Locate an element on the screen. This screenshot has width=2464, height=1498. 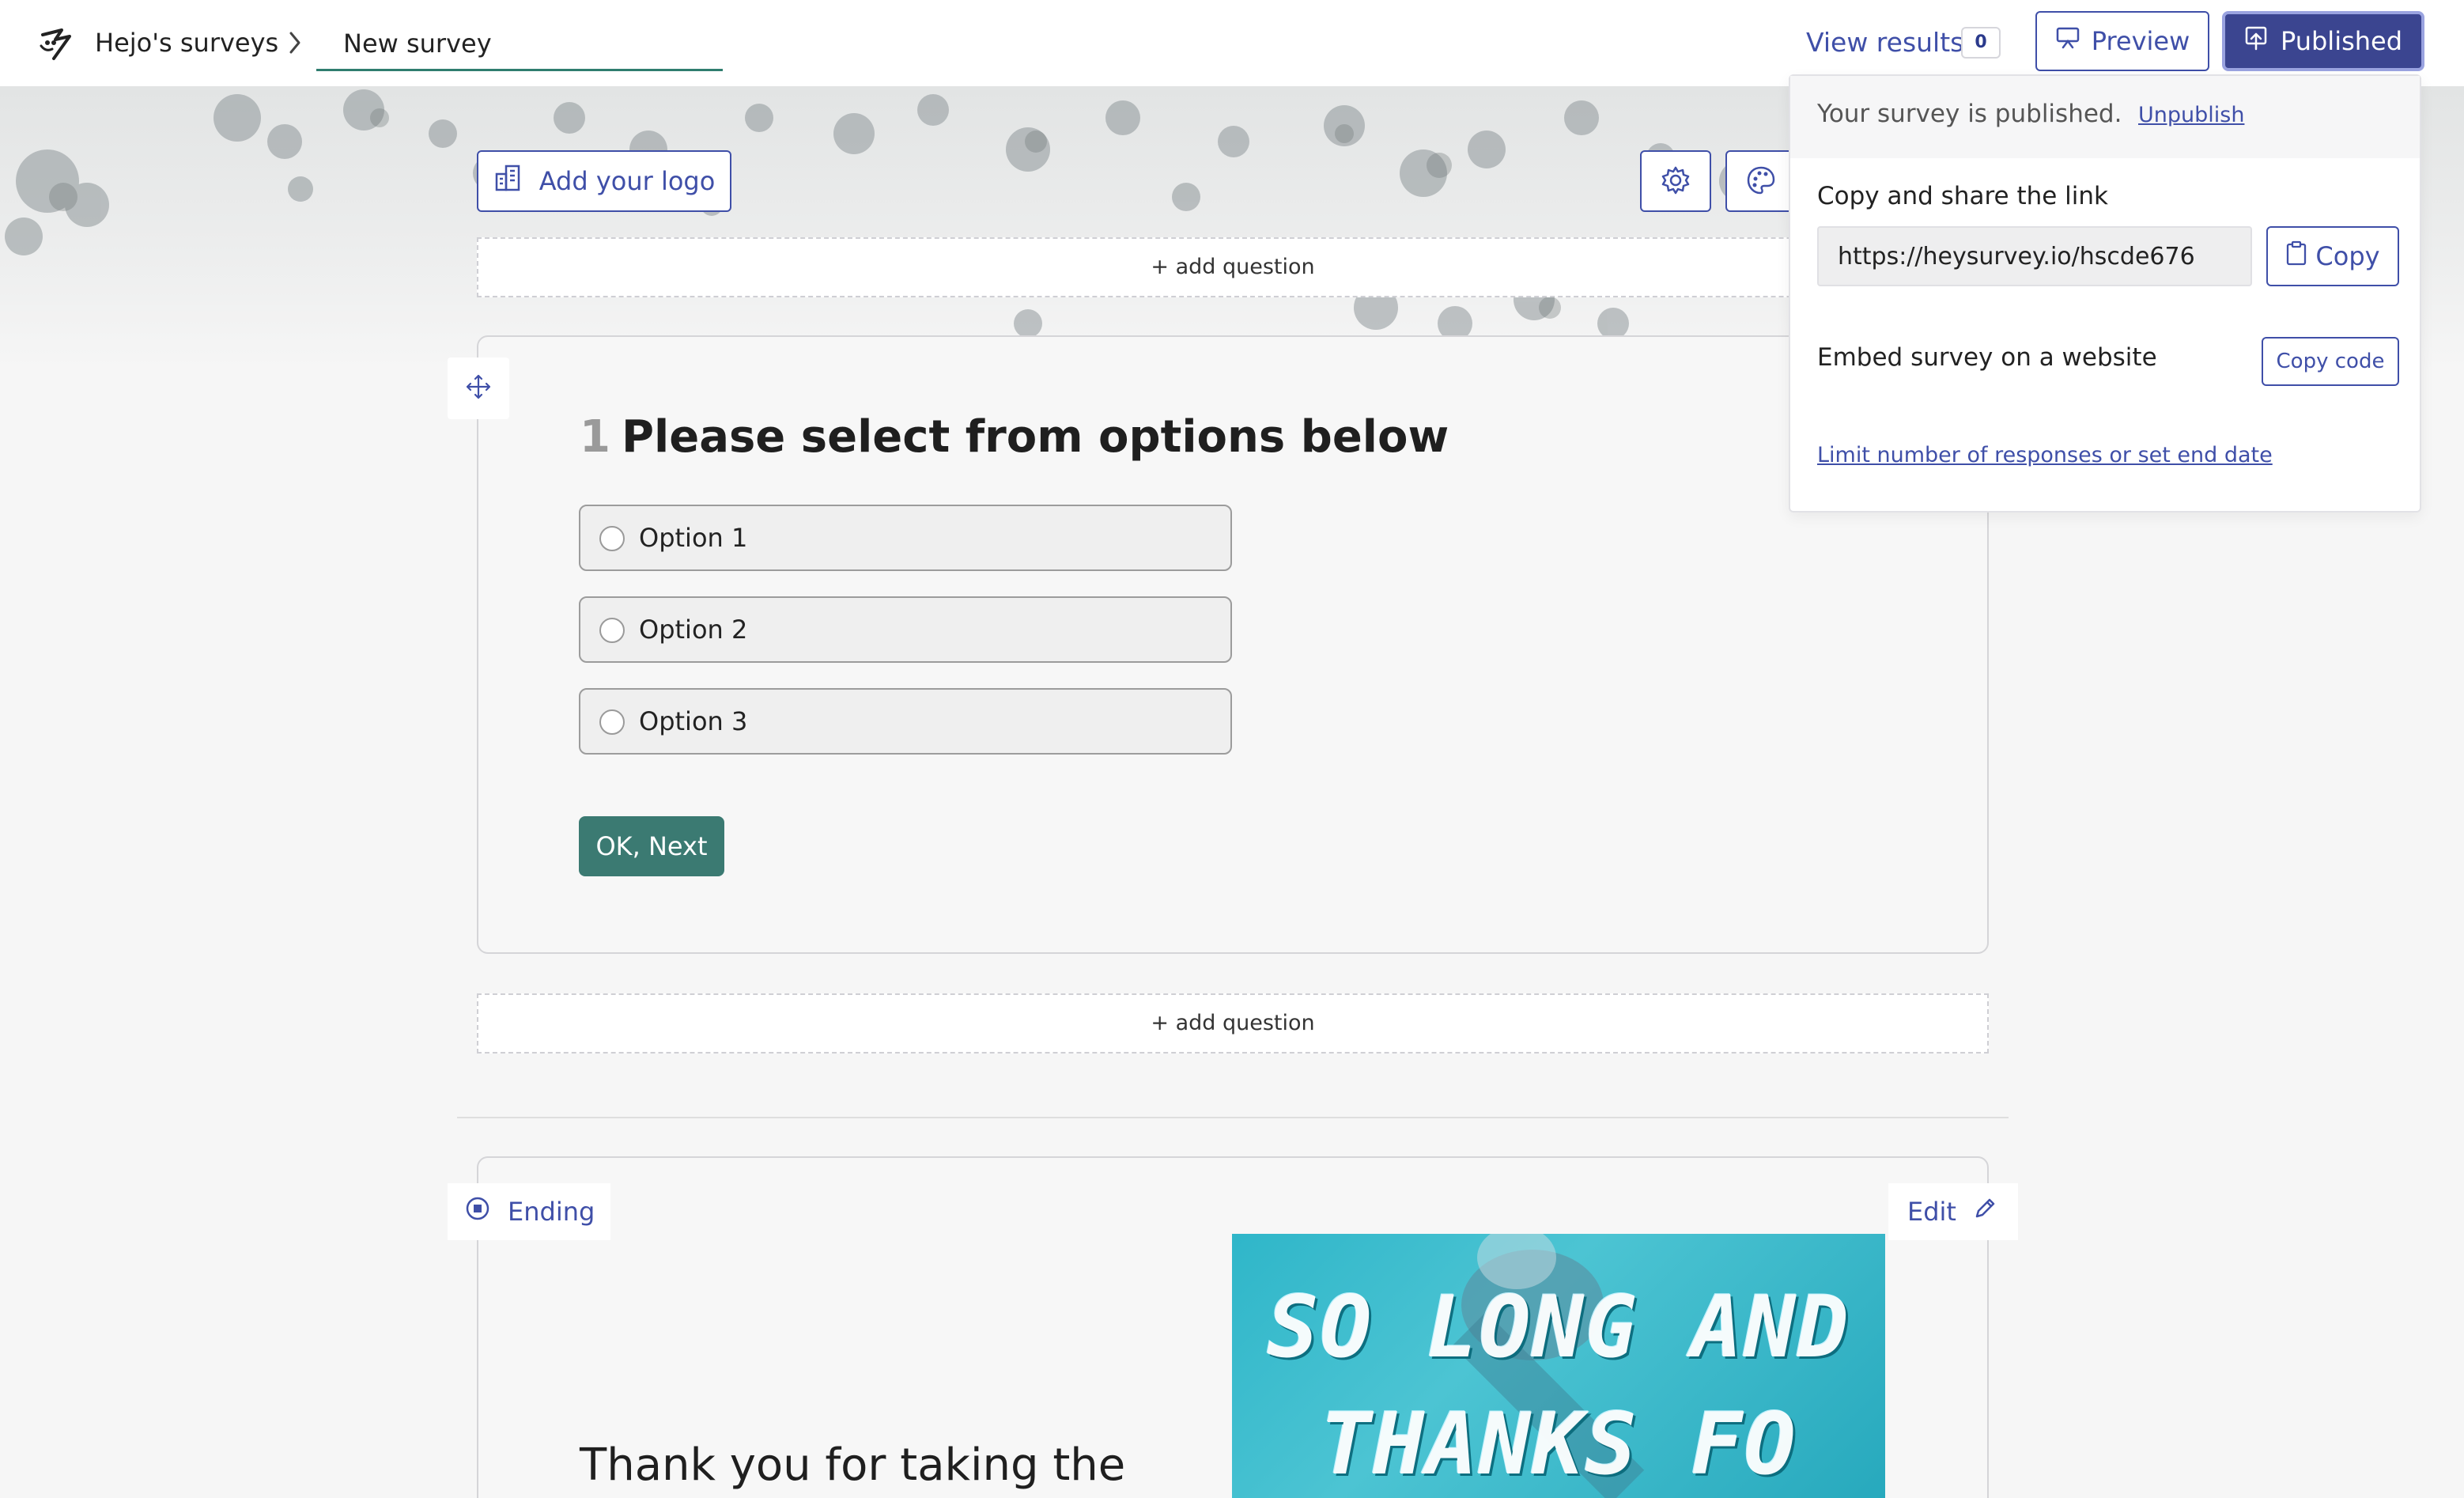
publish-status-text: Your survey is published. is located at coordinates (1969, 114).